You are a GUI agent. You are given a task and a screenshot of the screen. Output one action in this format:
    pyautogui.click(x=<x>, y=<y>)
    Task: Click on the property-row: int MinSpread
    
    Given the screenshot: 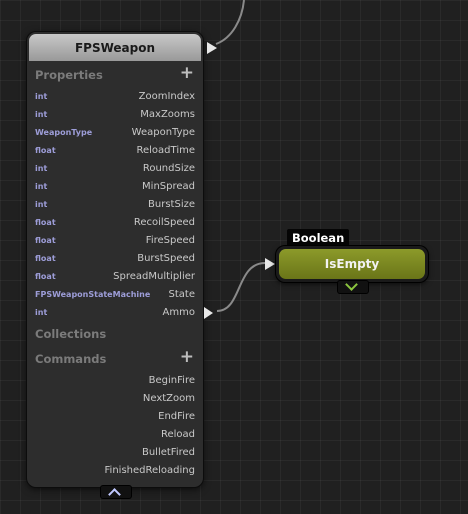 What is the action you would take?
    pyautogui.click(x=115, y=187)
    